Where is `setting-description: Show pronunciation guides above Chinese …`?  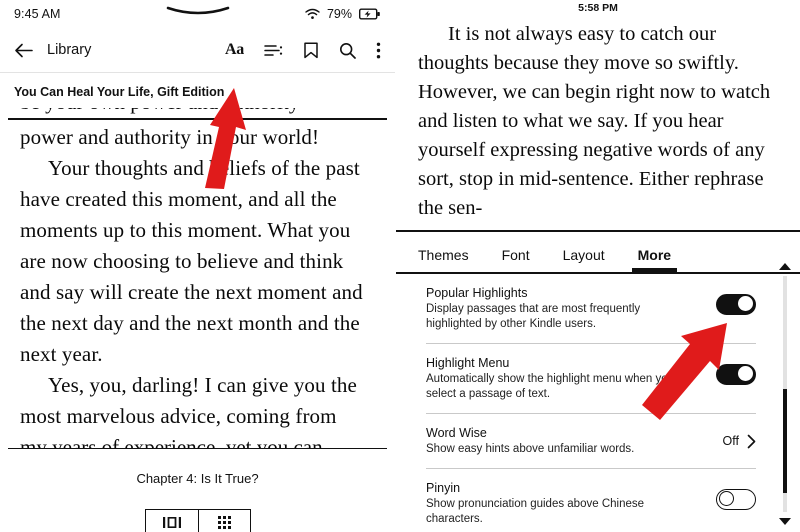
setting-description: Show pronunciation guides above Chinese … is located at coordinates (535, 511).